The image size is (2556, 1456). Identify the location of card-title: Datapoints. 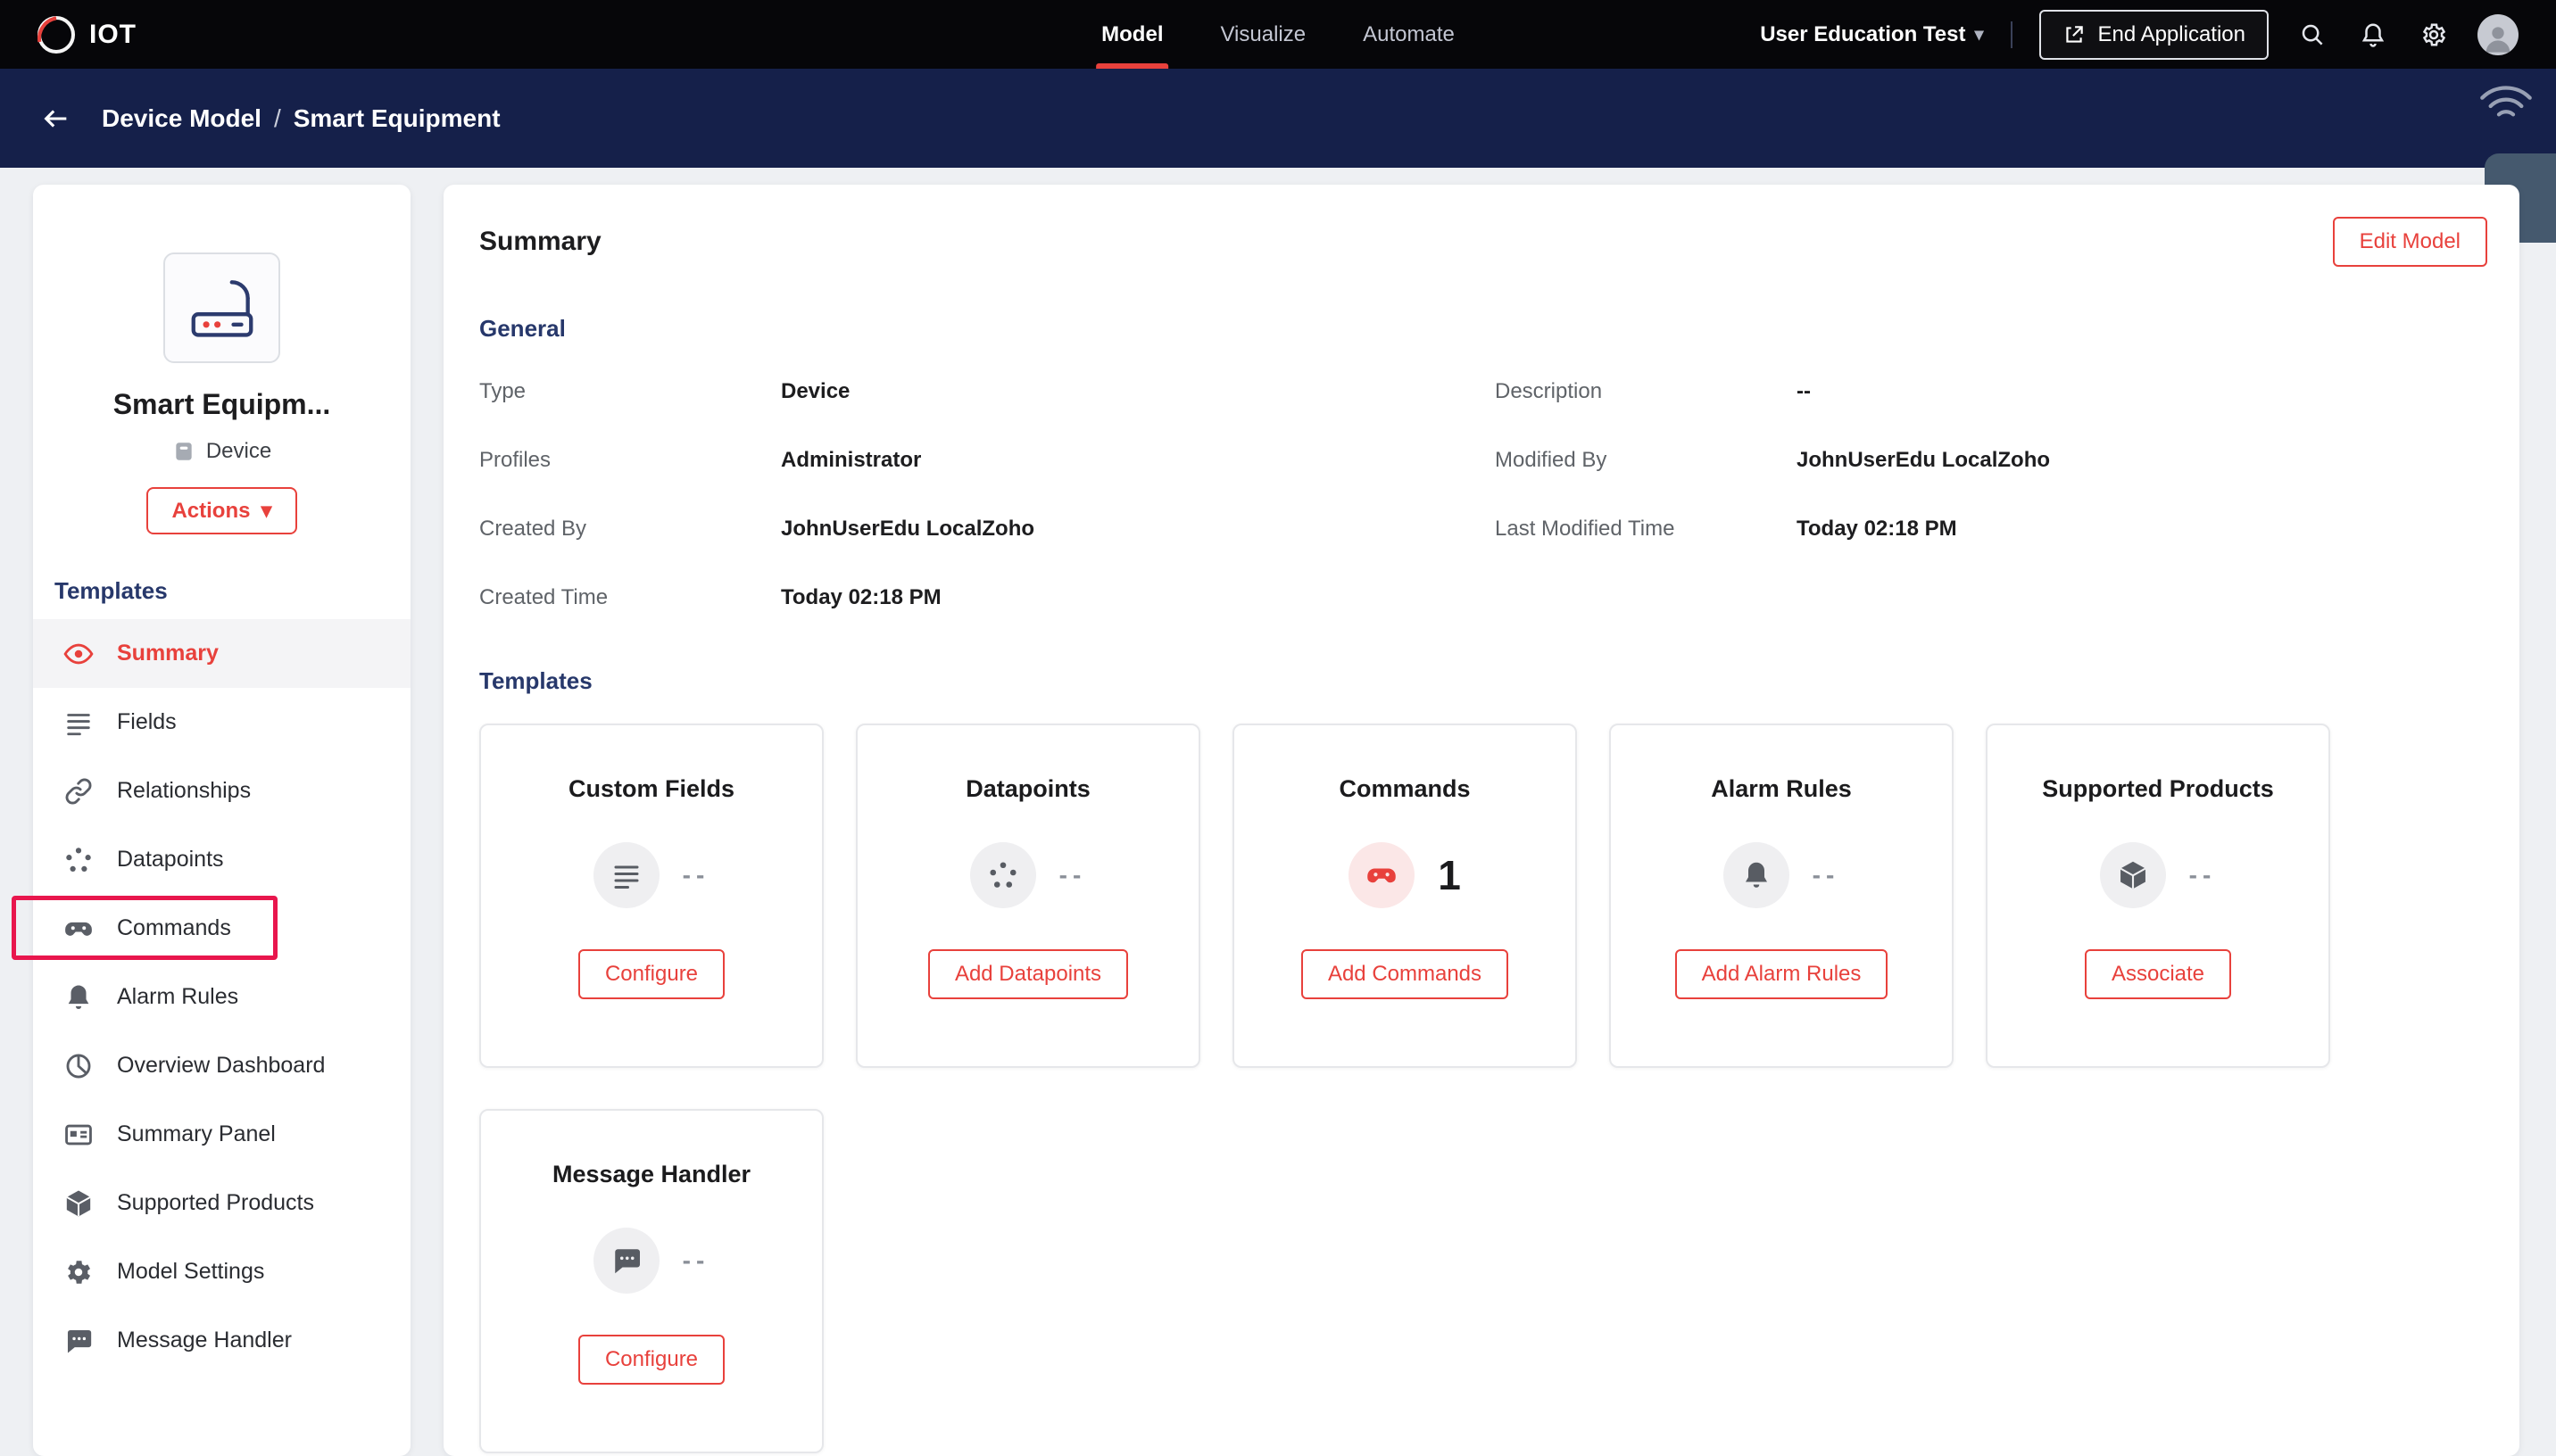
(1028, 788).